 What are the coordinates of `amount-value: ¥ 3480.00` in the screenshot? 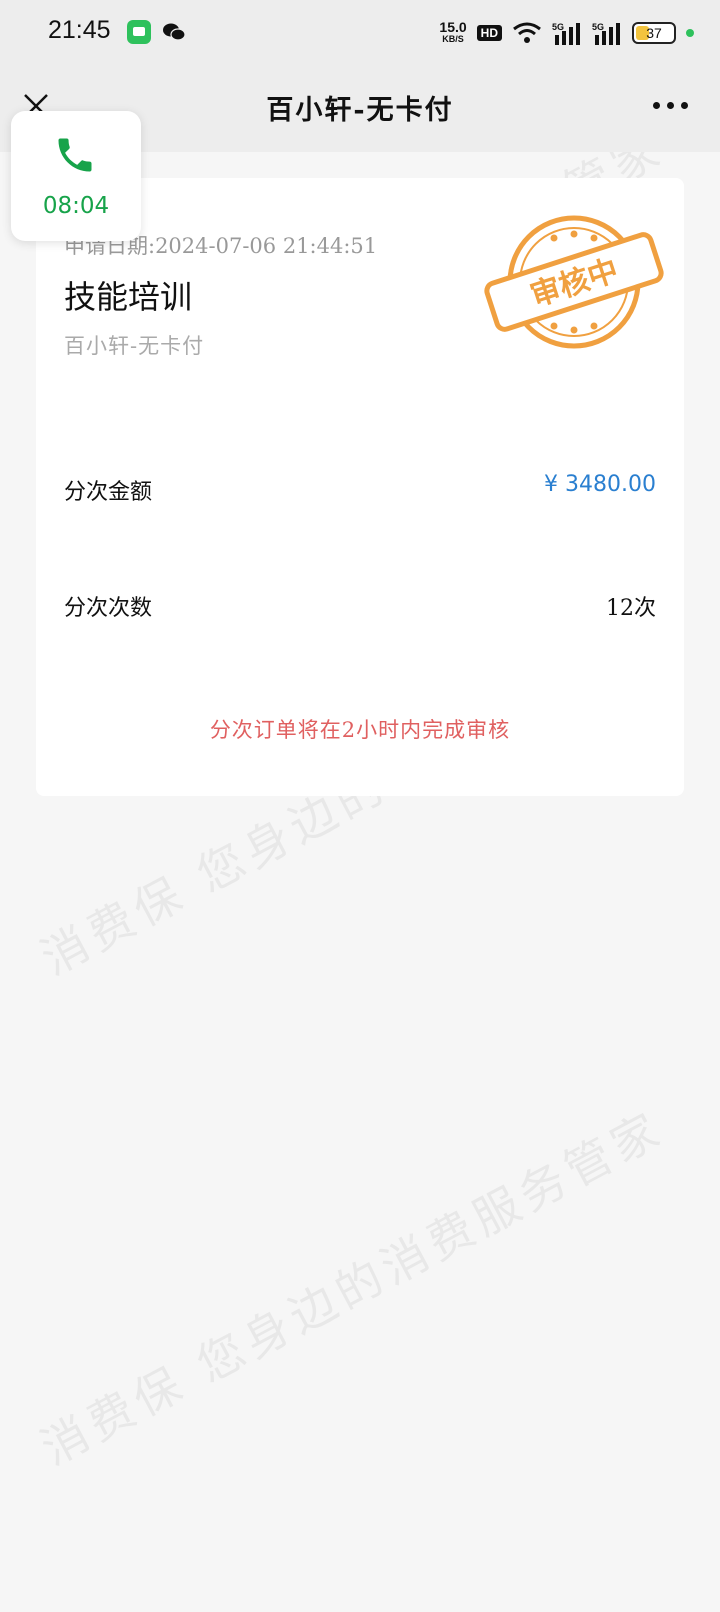 It's located at (600, 484).